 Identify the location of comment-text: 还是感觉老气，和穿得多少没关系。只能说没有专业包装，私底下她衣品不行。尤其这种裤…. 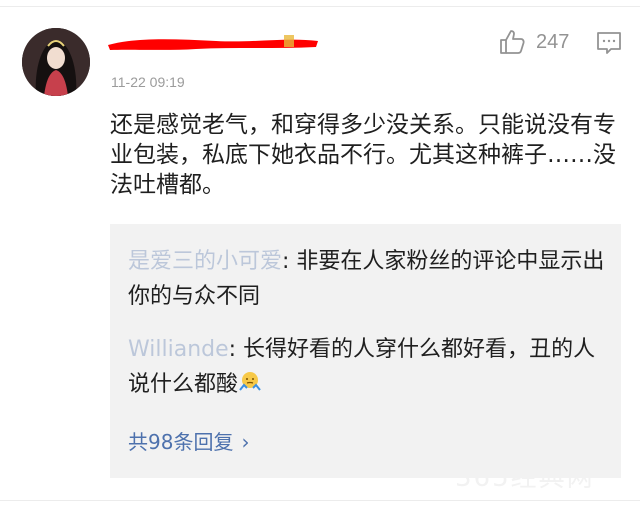
(363, 155).